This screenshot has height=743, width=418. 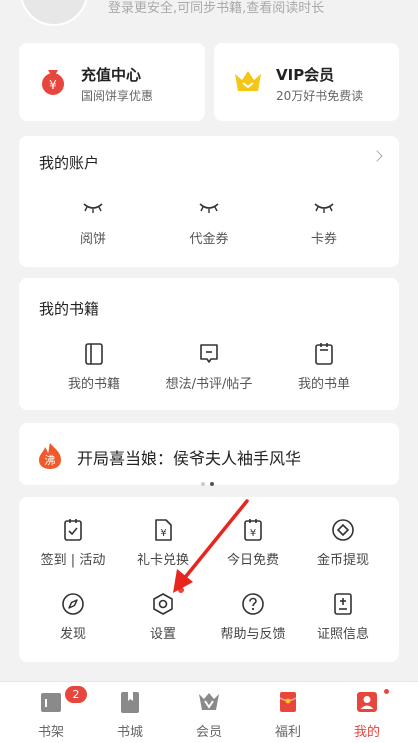 I want to click on tab-label: 福利, so click(x=287, y=732).